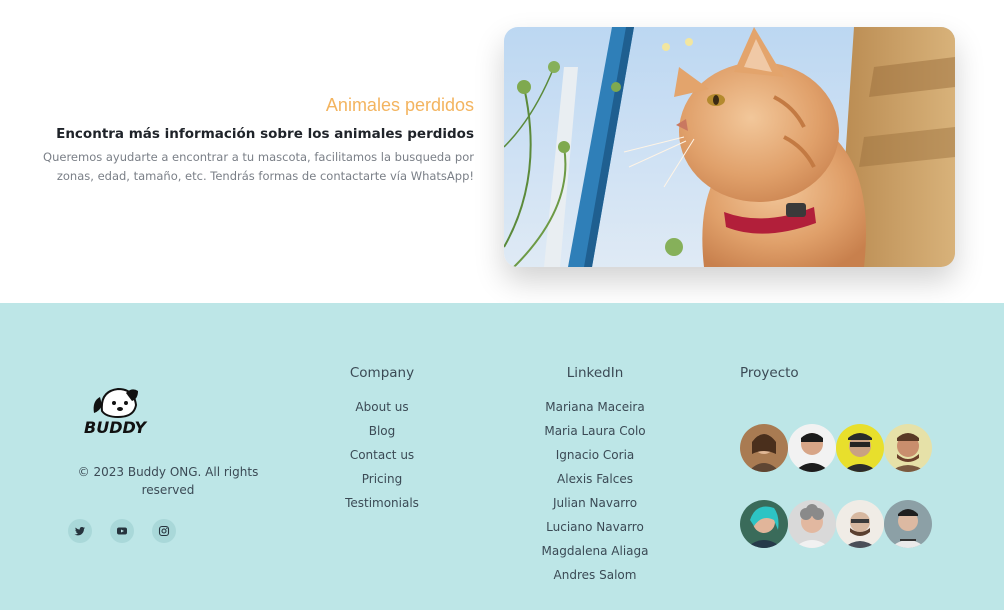 This screenshot has height=610, width=1004. Describe the element at coordinates (382, 455) in the screenshot. I see `footer-link-contact: Contact us` at that location.